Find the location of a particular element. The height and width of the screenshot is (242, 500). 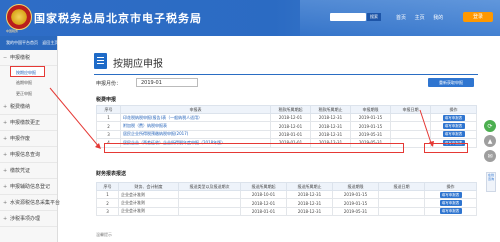

cell-form: 居民企业所得税预缴纳税申报(2017) is located at coordinates (195, 134).